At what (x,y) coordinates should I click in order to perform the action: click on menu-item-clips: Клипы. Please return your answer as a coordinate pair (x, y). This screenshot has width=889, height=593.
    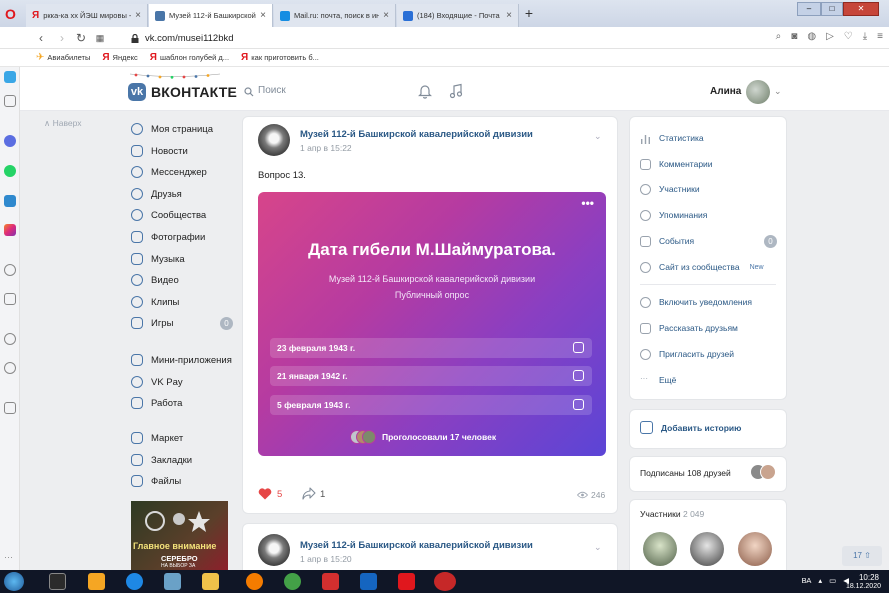
    Looking at the image, I should click on (155, 302).